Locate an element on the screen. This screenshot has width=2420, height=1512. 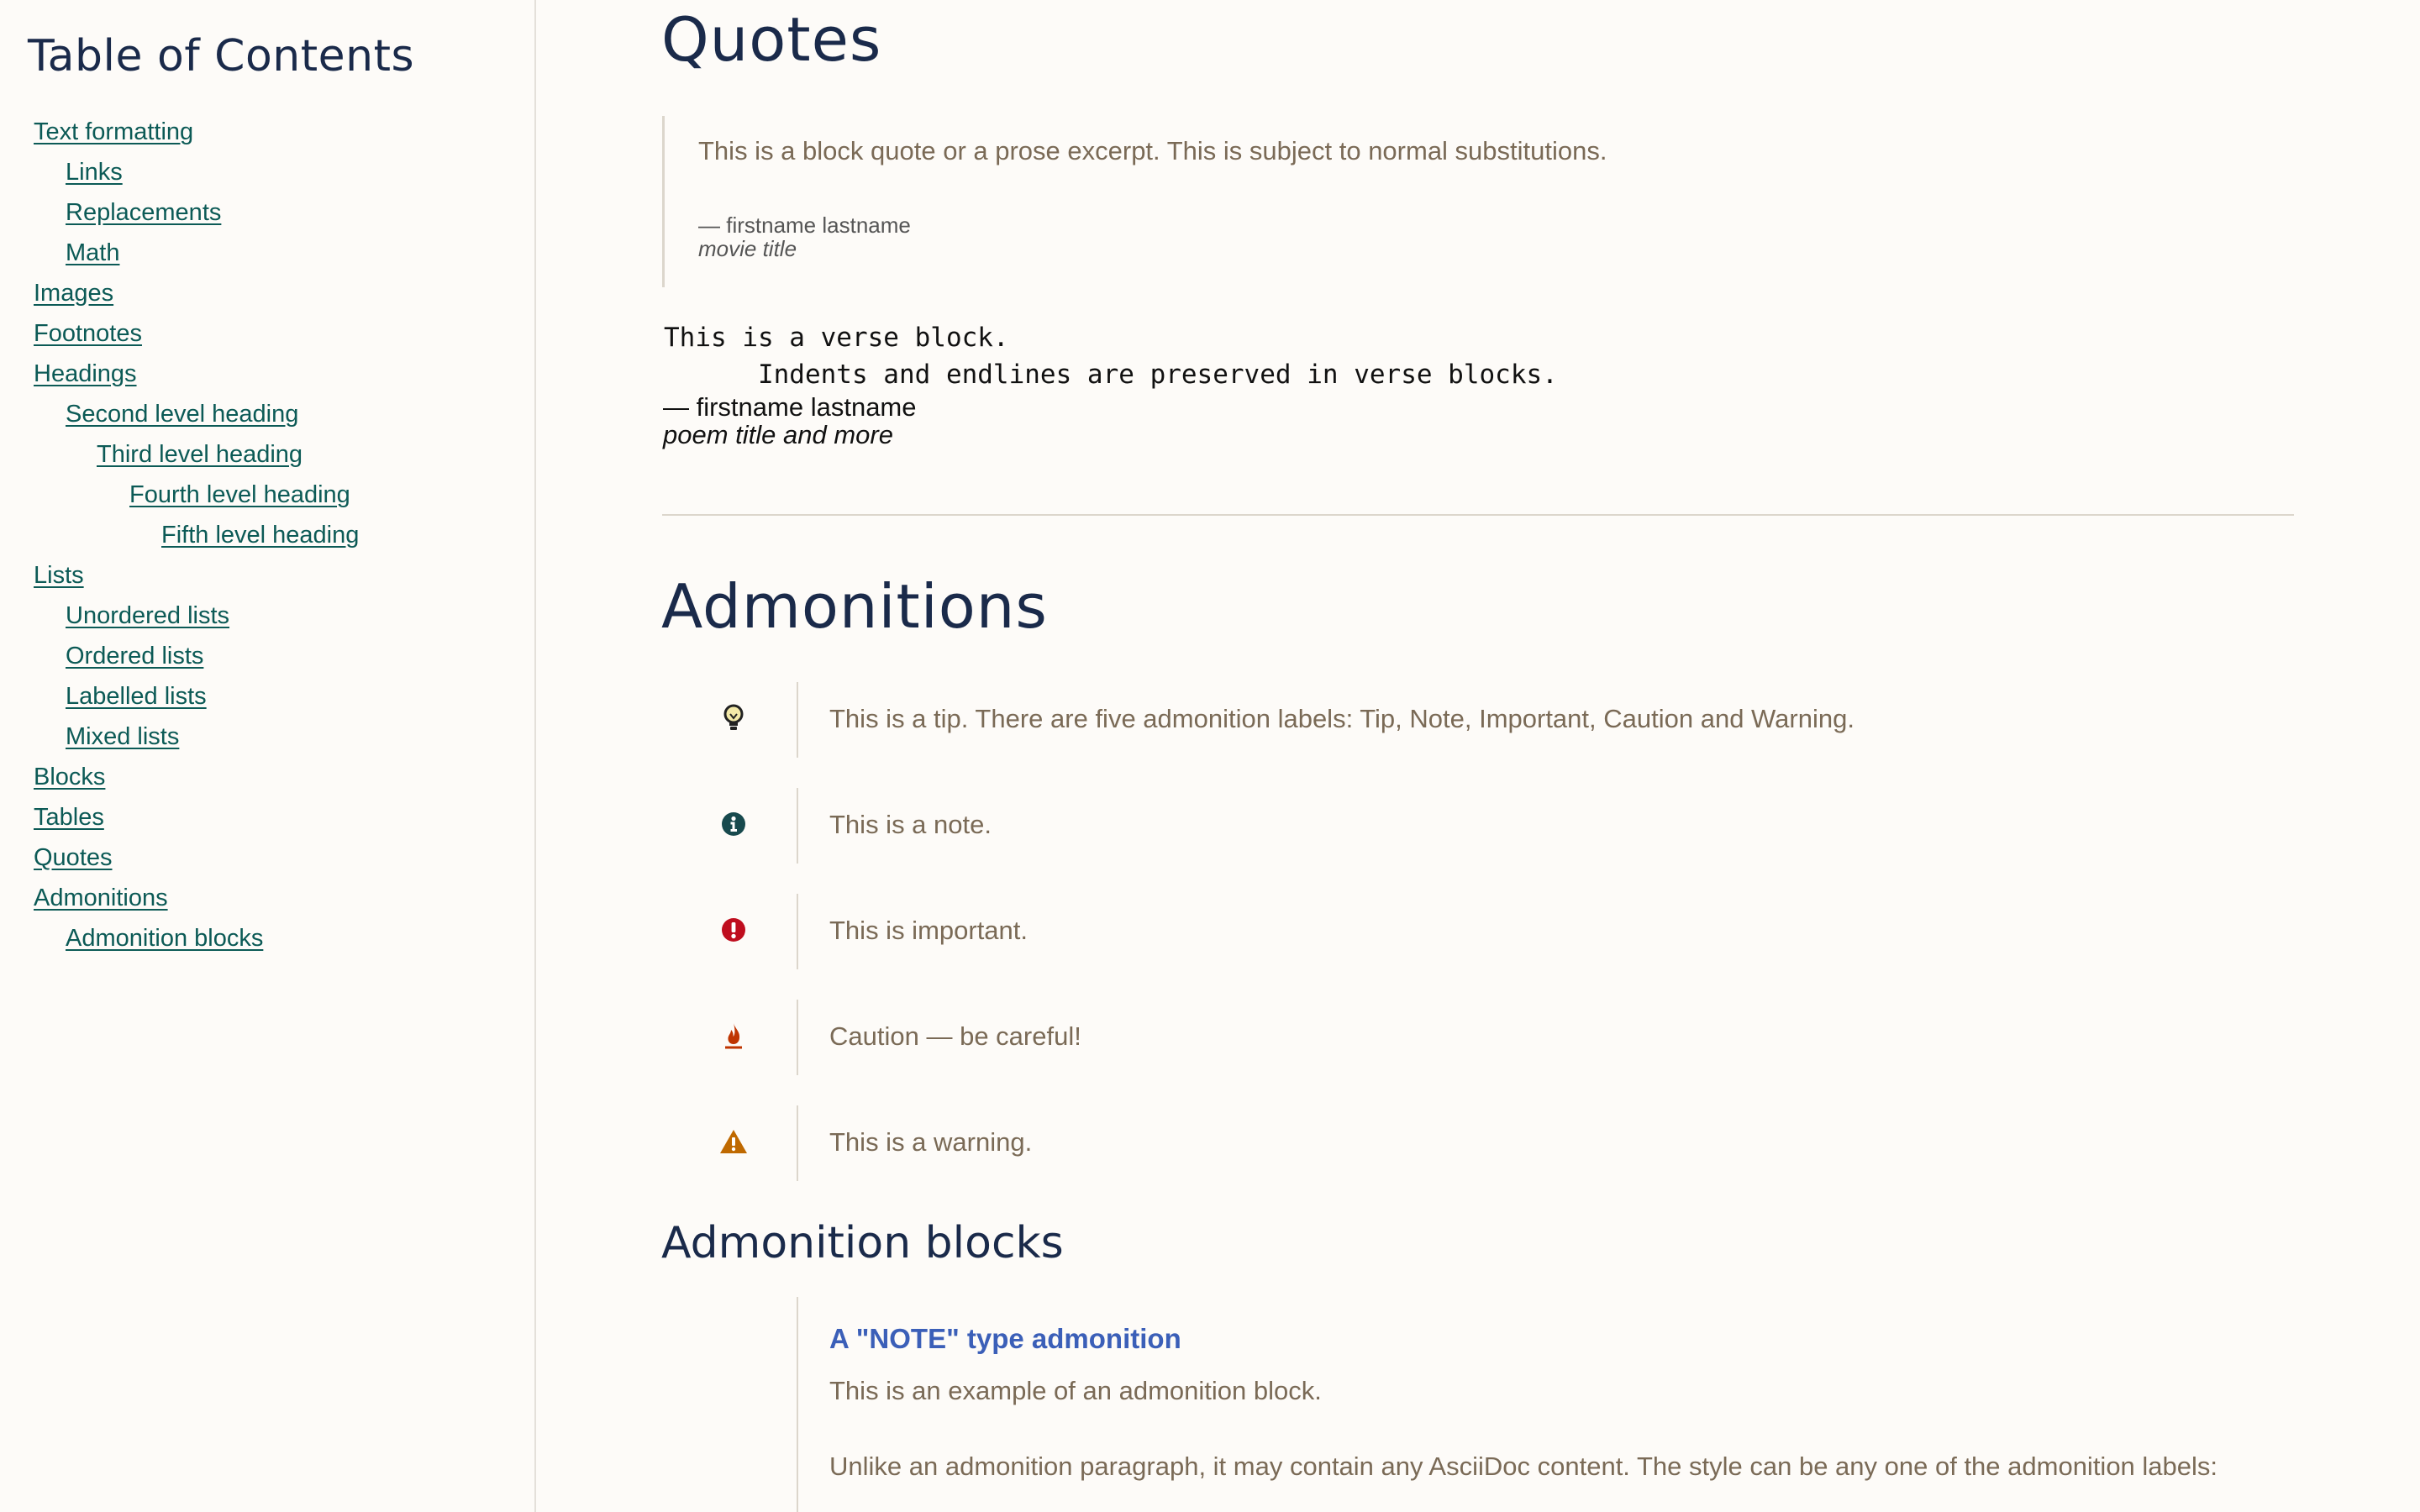
admonition-blocks-heading: Admonition blocks is located at coordinates (863, 1243).